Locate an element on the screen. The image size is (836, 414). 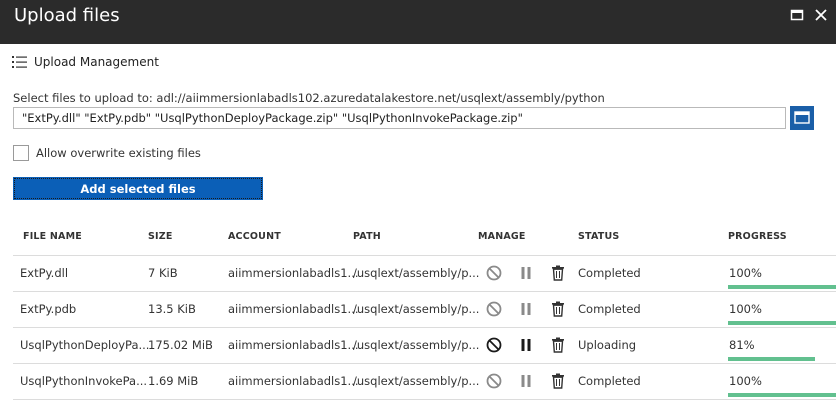
column-header-progress: PROGRESS is located at coordinates (757, 236).